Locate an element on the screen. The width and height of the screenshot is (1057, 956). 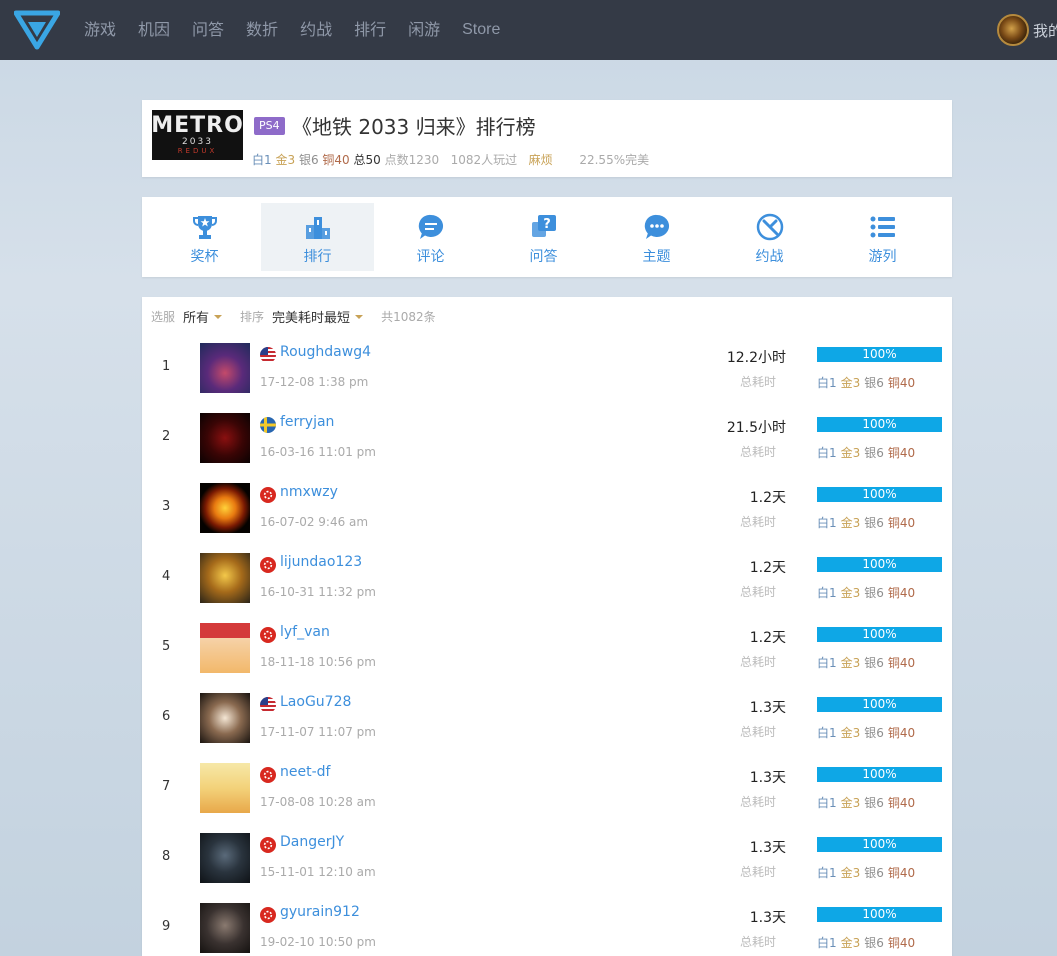
player-name-link: nmxwzy is located at coordinates (309, 492).